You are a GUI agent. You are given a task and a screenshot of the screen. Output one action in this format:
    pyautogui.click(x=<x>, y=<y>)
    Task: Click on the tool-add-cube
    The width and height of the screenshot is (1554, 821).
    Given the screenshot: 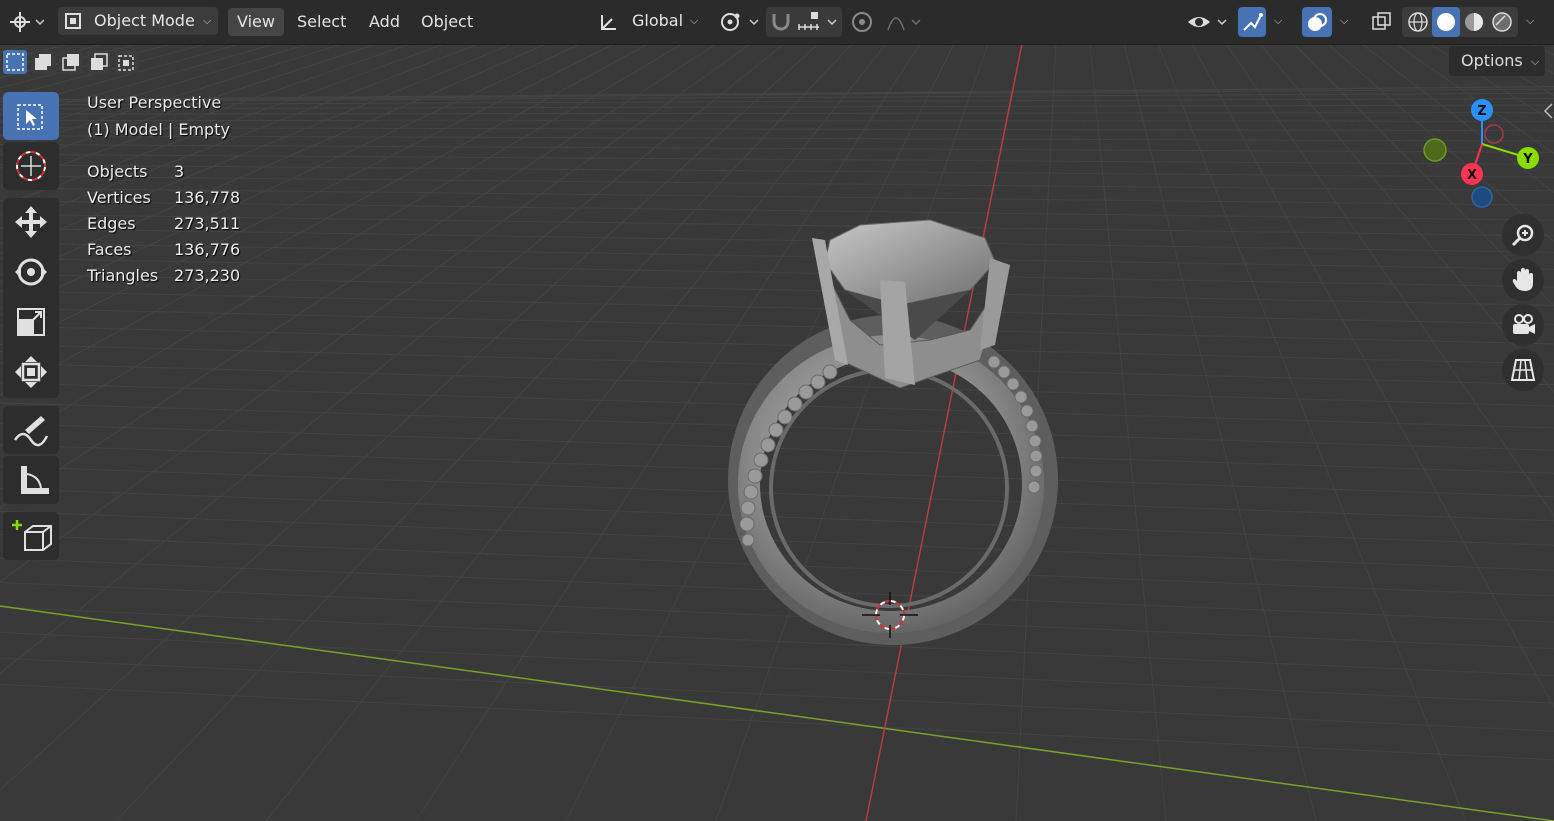 What is the action you would take?
    pyautogui.click(x=31, y=536)
    